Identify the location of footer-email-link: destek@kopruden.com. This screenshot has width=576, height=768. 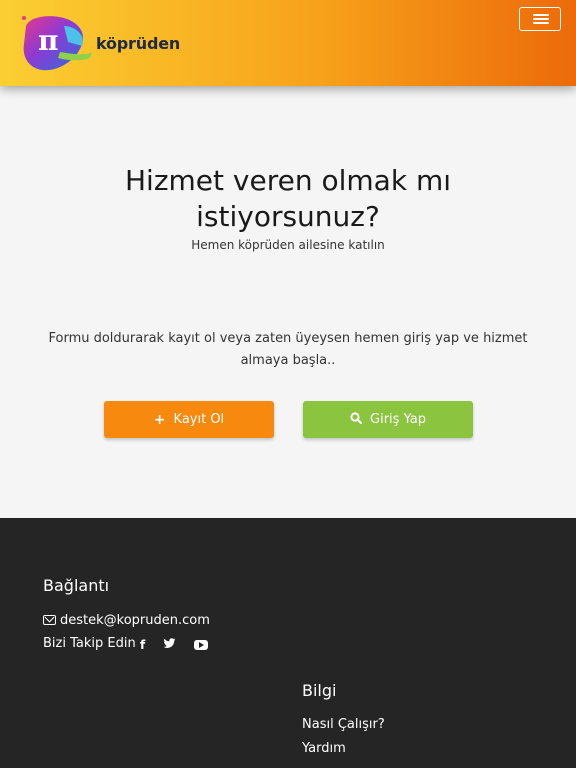
(126, 620).